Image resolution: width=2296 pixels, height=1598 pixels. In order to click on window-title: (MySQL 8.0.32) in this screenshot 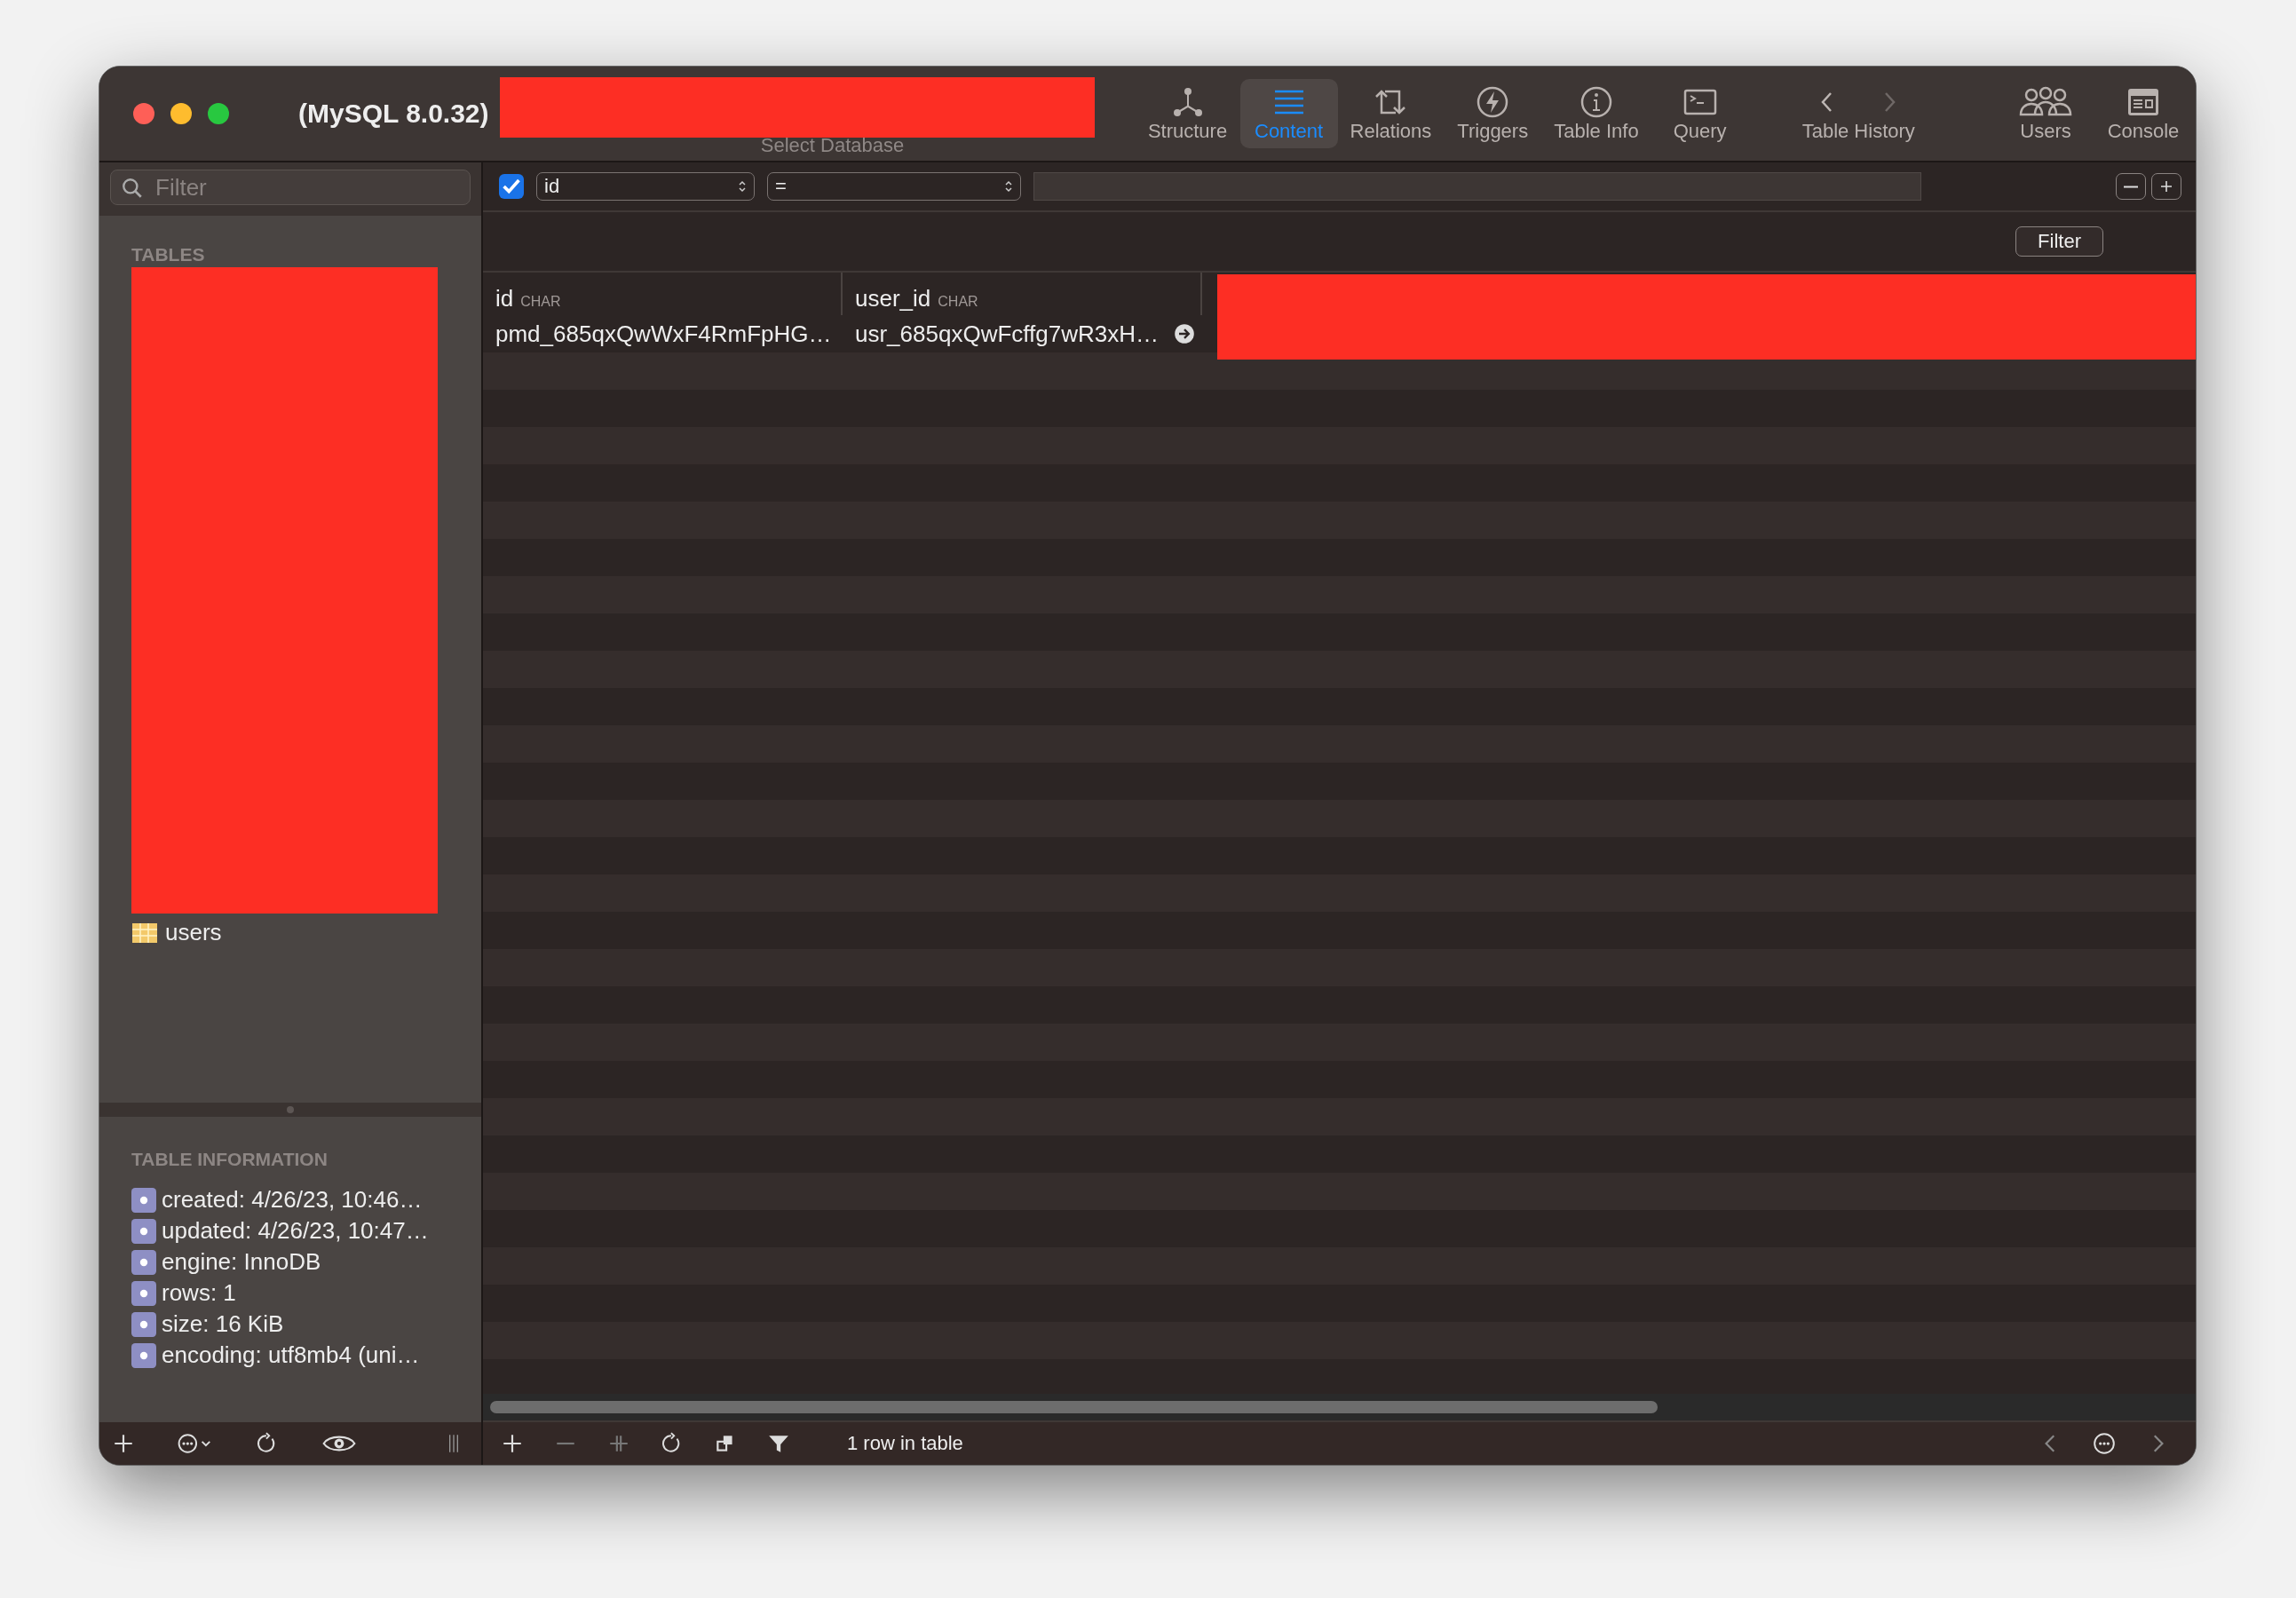, I will do `click(393, 114)`.